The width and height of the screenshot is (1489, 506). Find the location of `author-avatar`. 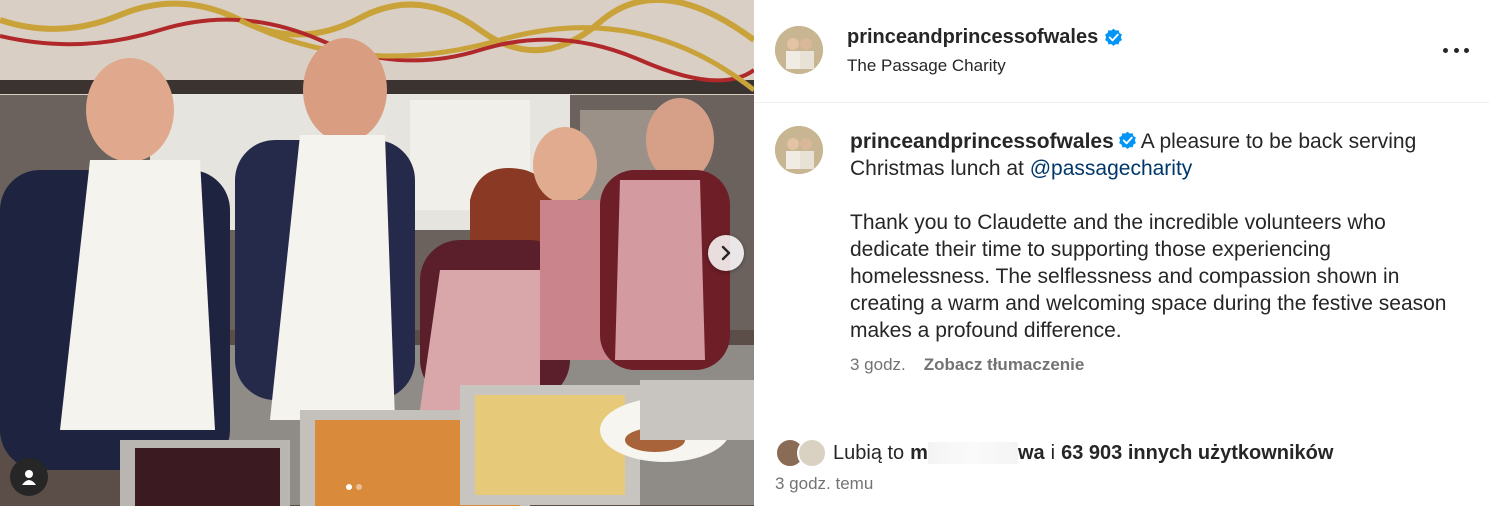

author-avatar is located at coordinates (799, 50).